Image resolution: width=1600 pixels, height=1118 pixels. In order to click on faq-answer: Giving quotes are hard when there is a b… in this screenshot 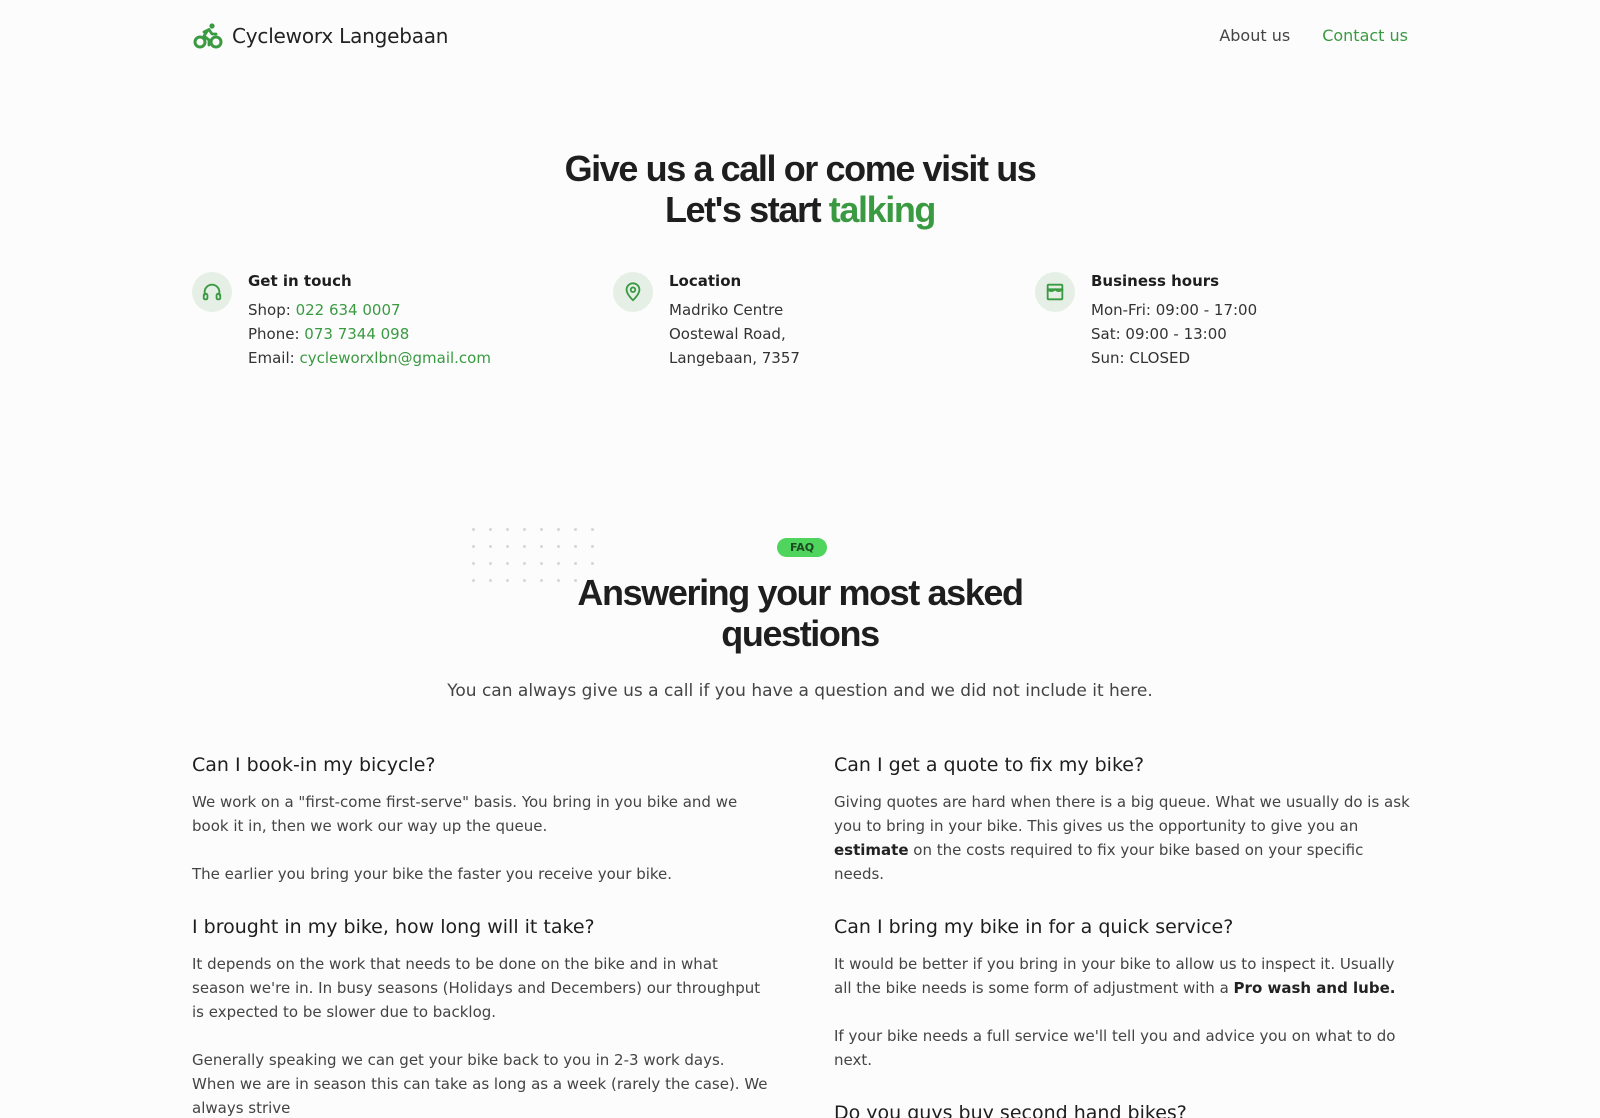, I will do `click(1124, 838)`.